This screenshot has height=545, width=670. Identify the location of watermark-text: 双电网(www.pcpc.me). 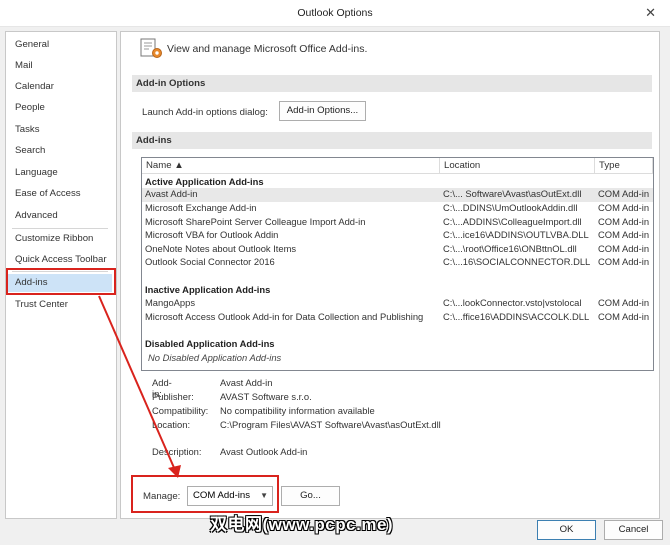
(302, 524).